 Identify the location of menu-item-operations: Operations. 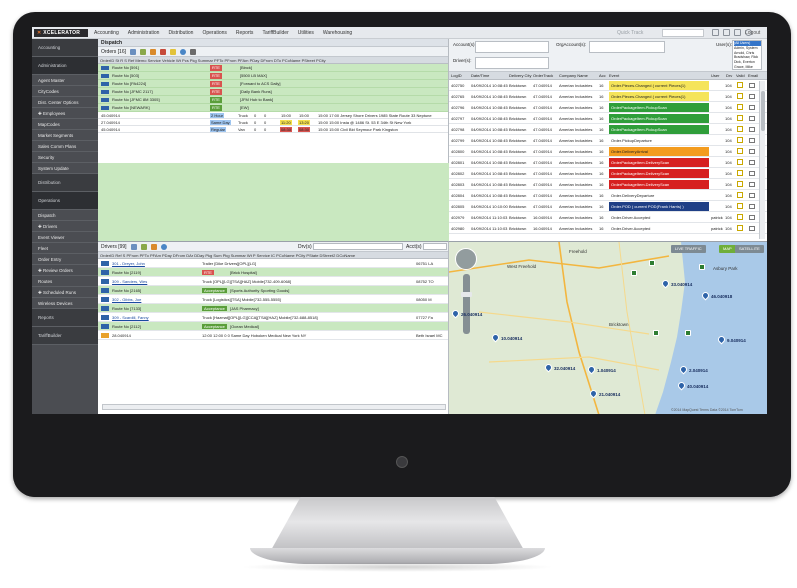
(214, 33).